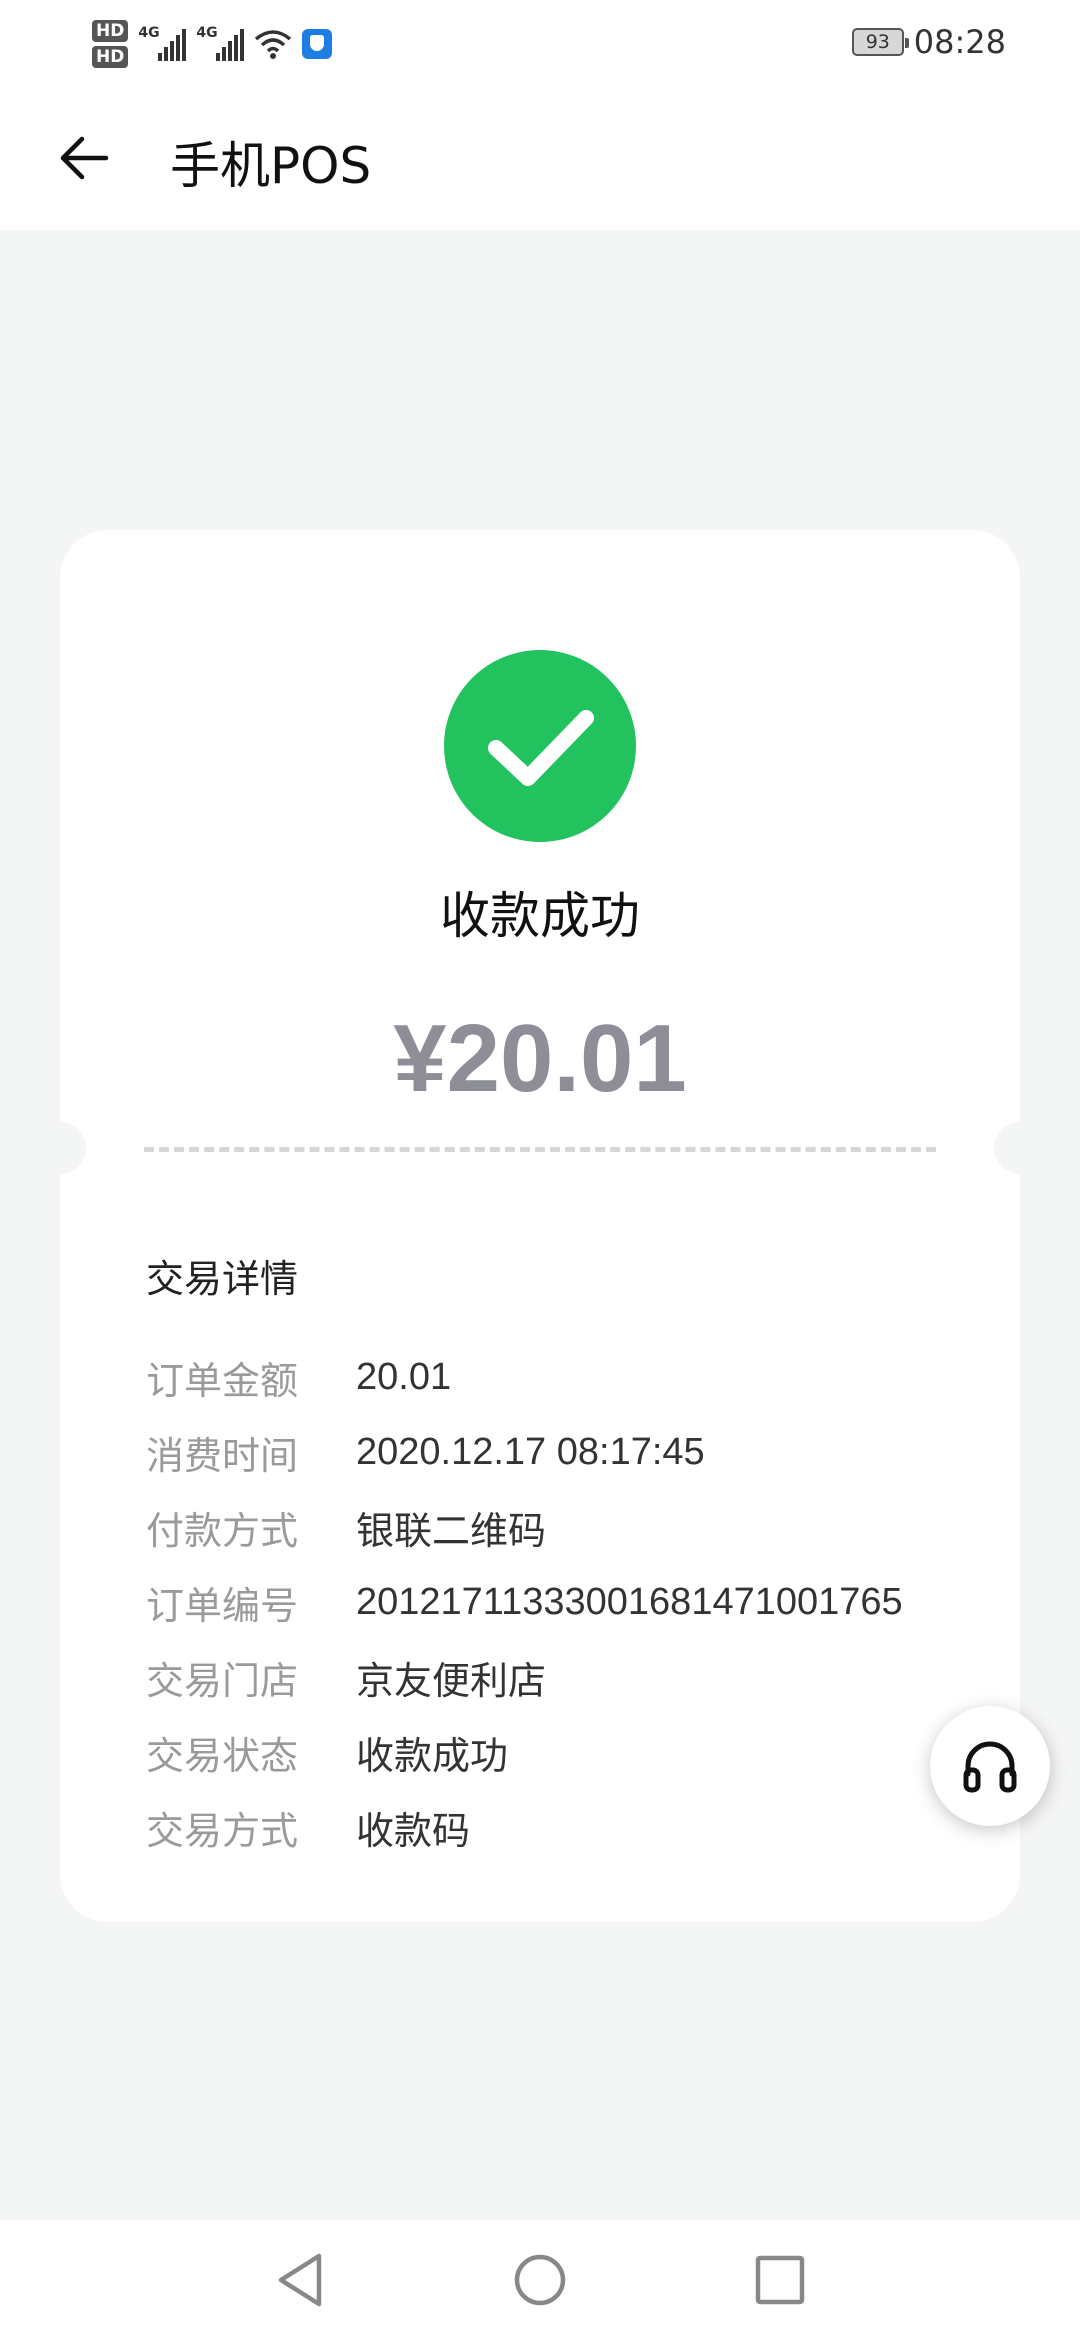 The height and width of the screenshot is (2340, 1080). What do you see at coordinates (540, 1058) in the screenshot?
I see `amount: ¥20.01` at bounding box center [540, 1058].